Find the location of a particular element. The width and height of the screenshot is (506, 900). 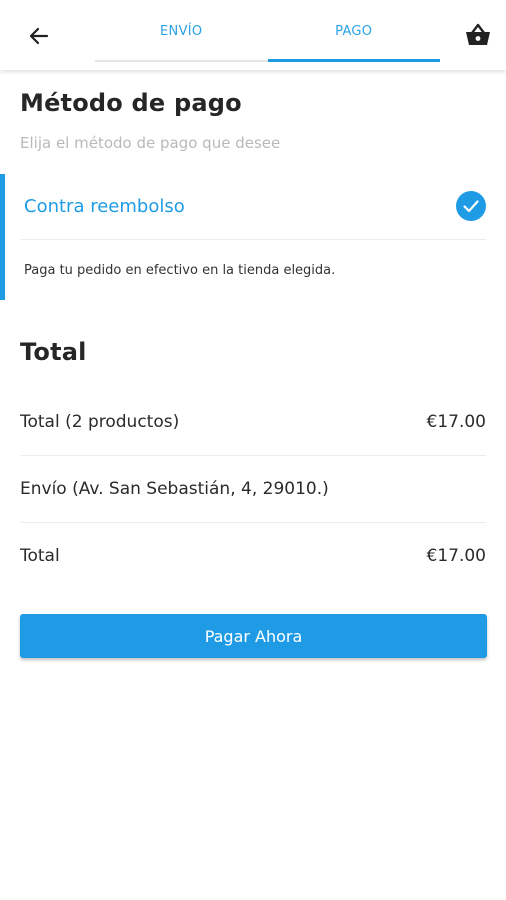

tab-envio-label: ENVÍO is located at coordinates (181, 31).